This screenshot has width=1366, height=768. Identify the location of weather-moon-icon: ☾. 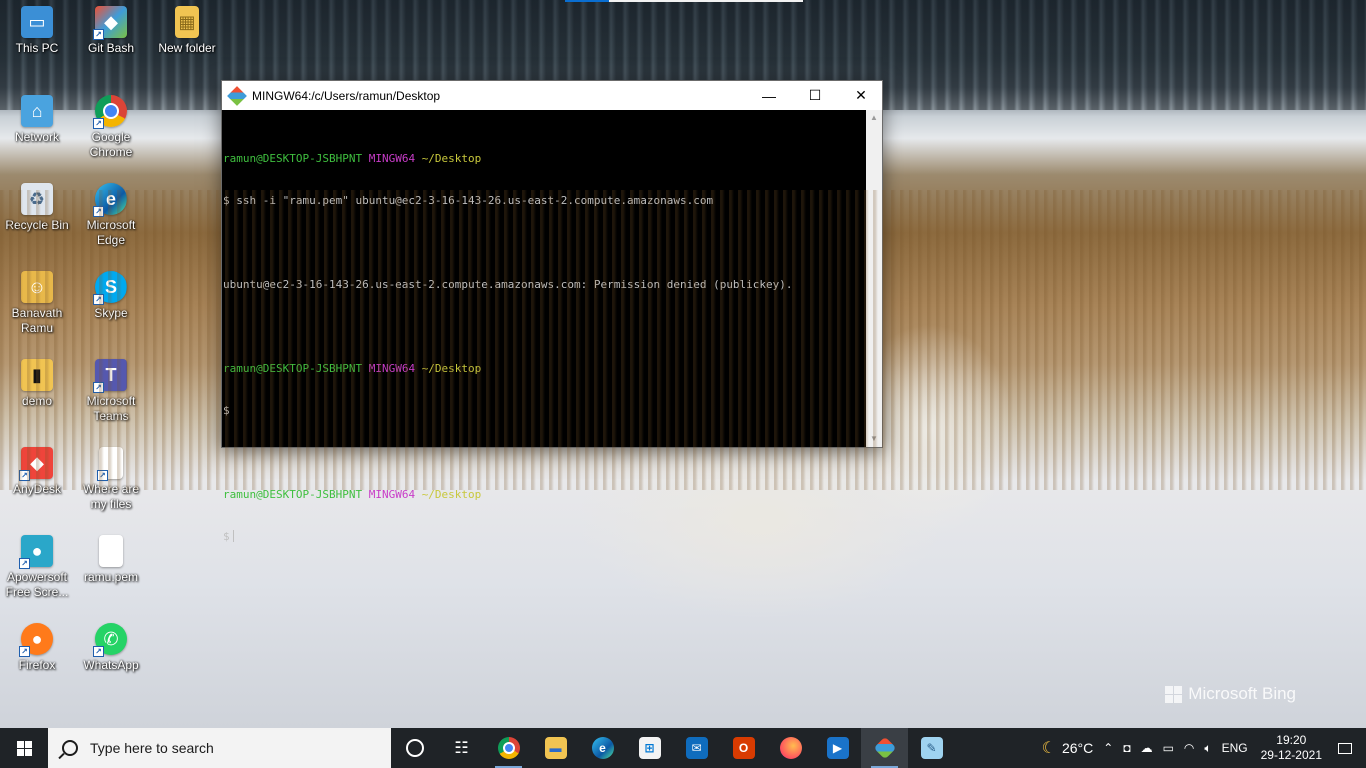
(1048, 748).